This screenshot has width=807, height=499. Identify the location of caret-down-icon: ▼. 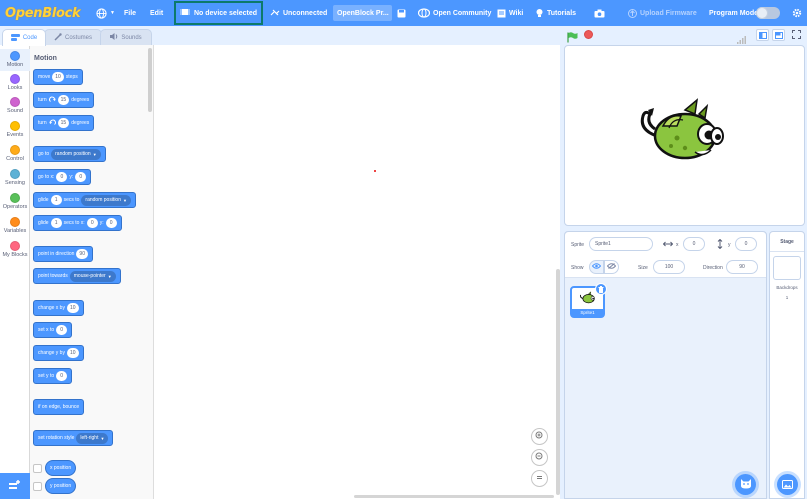
(112, 13).